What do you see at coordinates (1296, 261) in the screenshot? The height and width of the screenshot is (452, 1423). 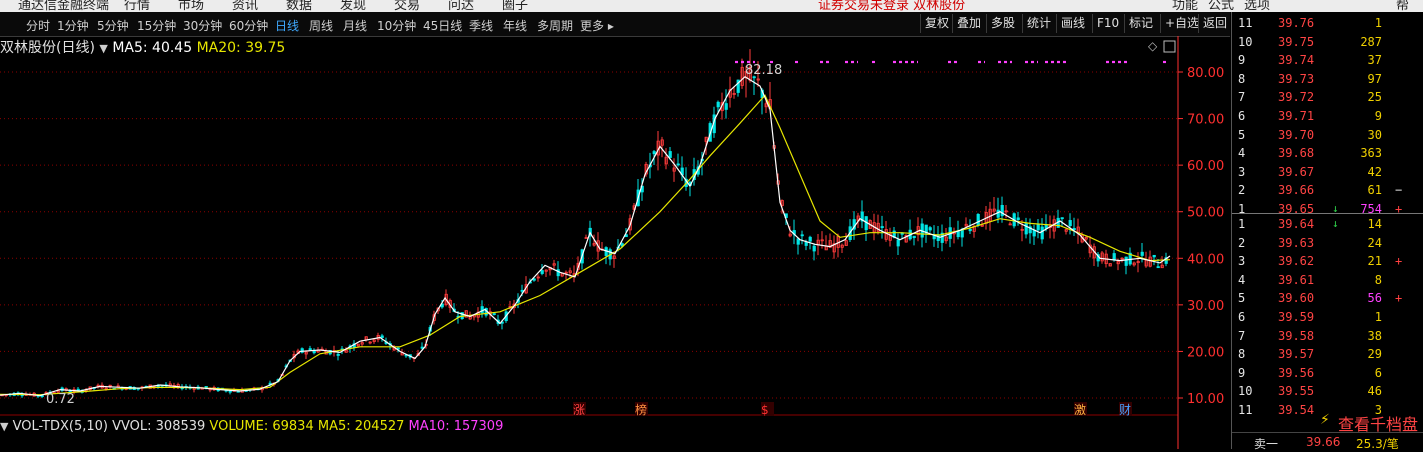 I see `buy-price: 39.62` at bounding box center [1296, 261].